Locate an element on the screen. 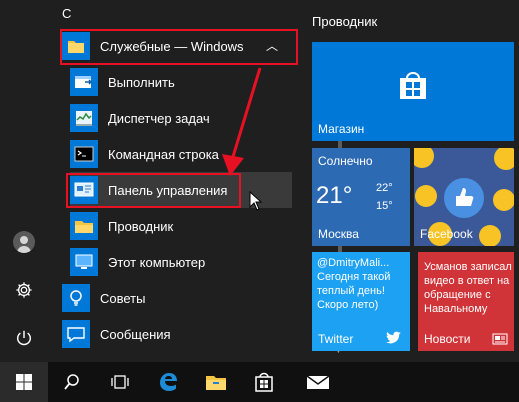 The width and height of the screenshot is (519, 402). explorer-taskbar-button is located at coordinates (216, 382).